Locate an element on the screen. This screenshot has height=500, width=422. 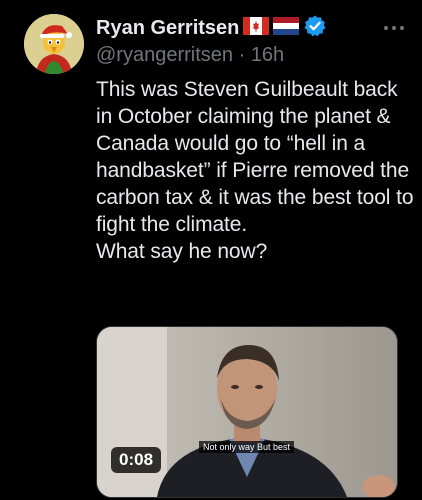
timestamp: 16h is located at coordinates (267, 55).